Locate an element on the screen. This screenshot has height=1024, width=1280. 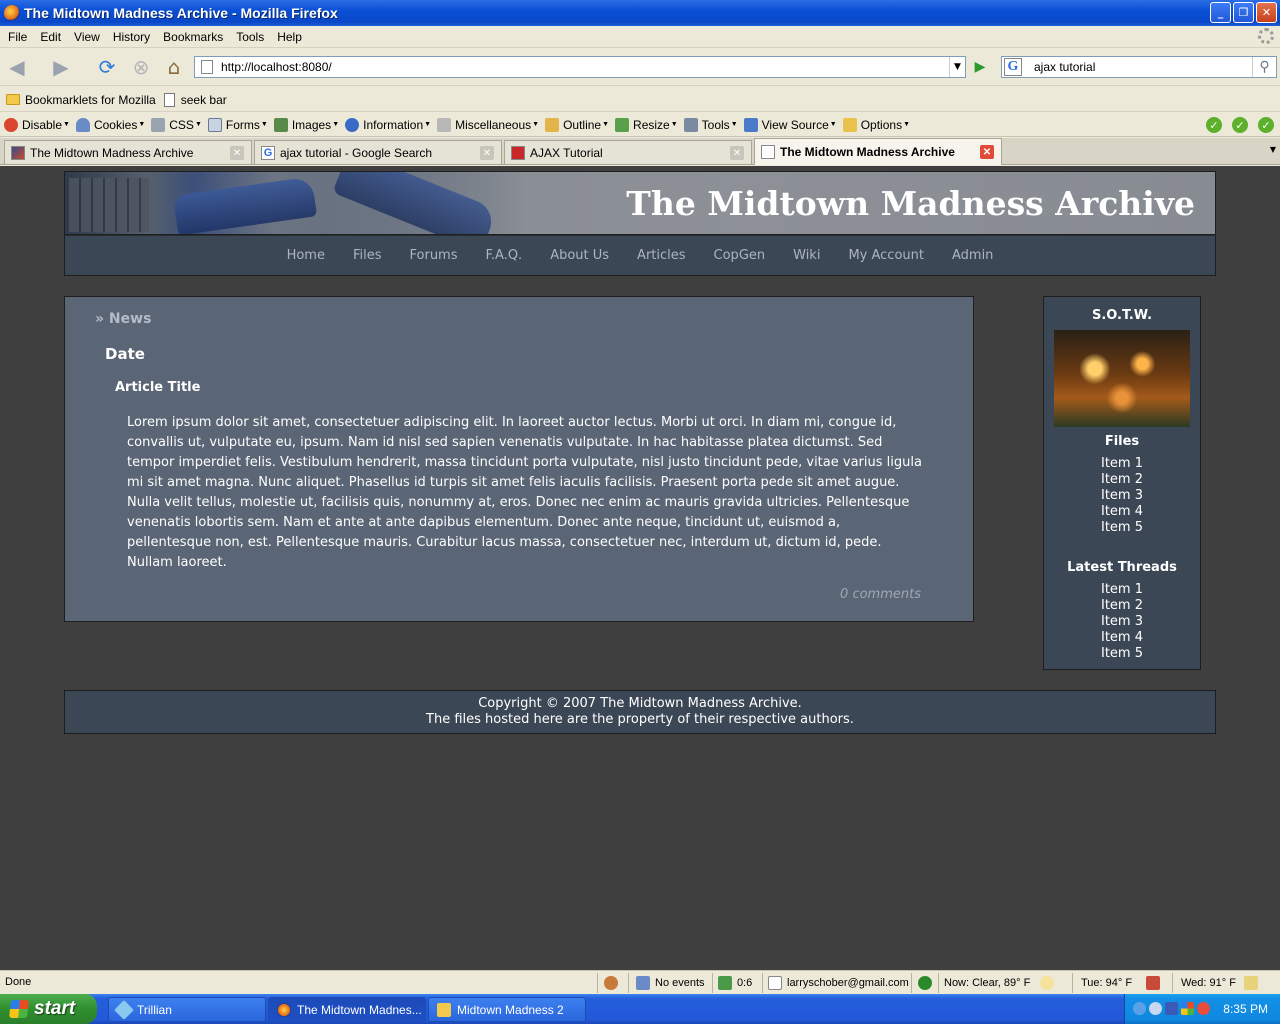
menu-tools: Tools is located at coordinates (251, 37).